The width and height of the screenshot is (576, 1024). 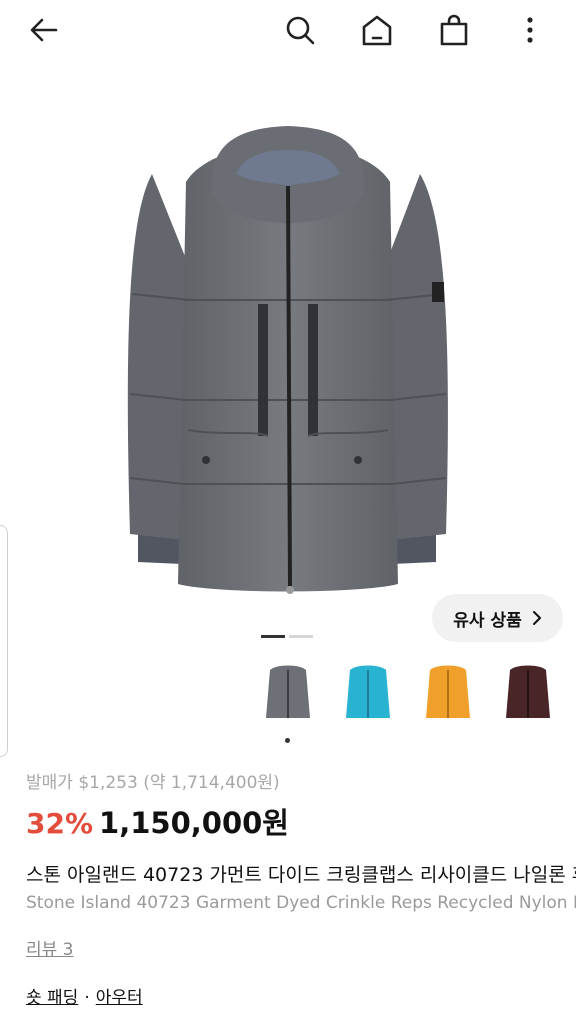 I want to click on price-row: 32% 1,150,000원, so click(x=157, y=821).